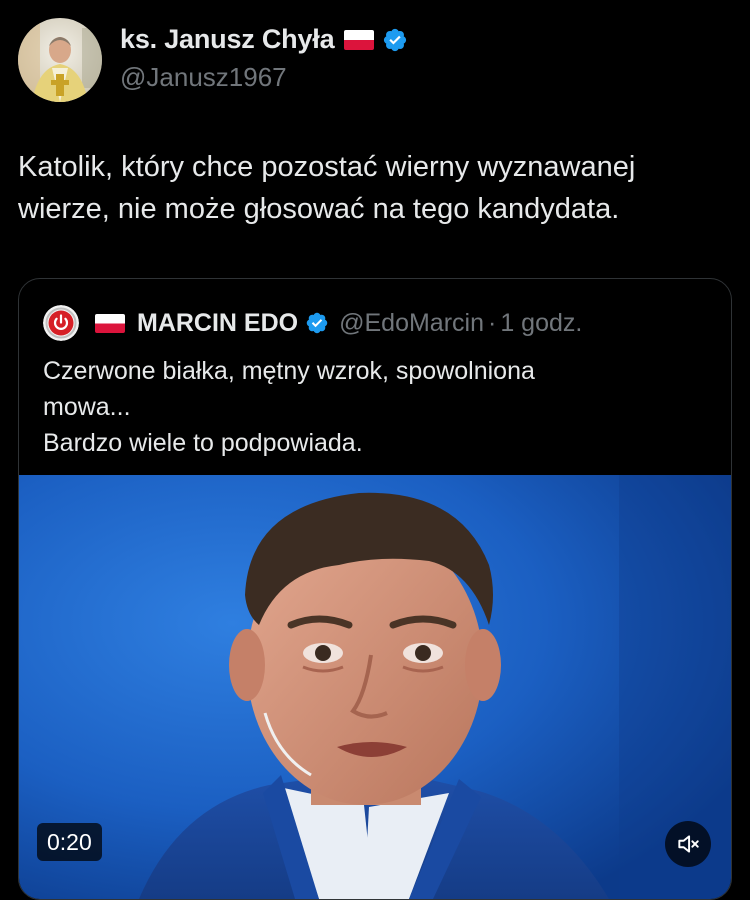 Image resolution: width=750 pixels, height=900 pixels. I want to click on video-duration-badge: 0:20, so click(69, 842).